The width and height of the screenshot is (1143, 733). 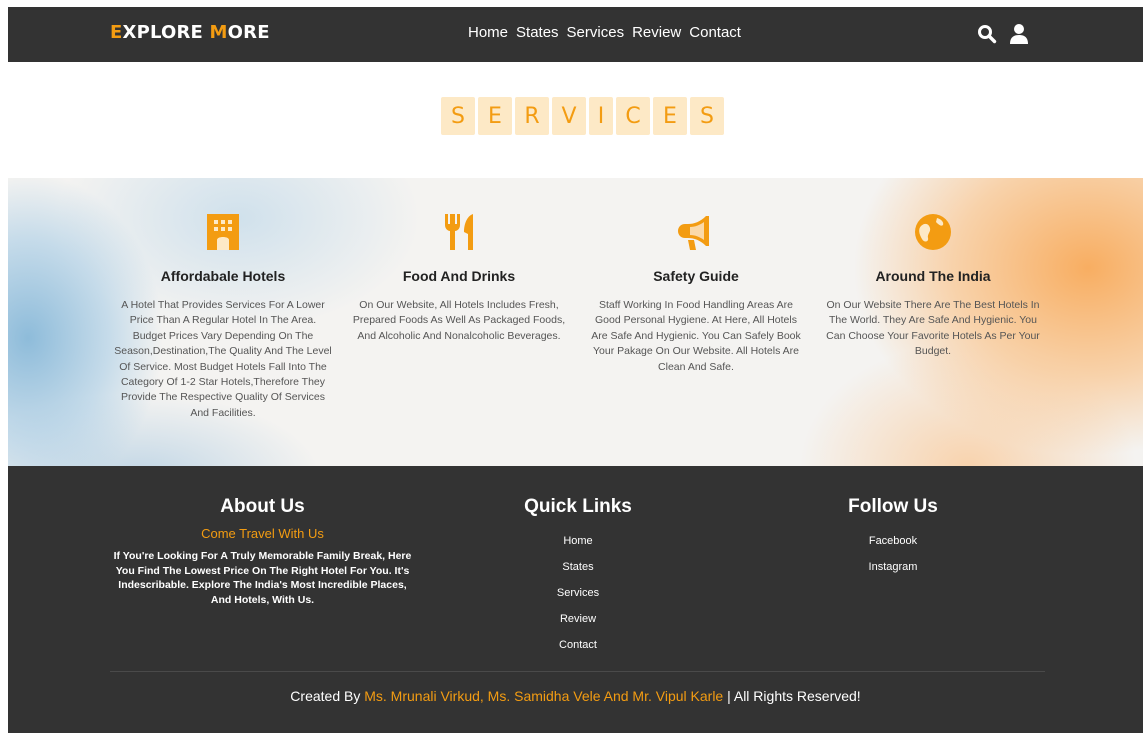 What do you see at coordinates (262, 533) in the screenshot?
I see `footer-about-subtitle: Come Travel With Us` at bounding box center [262, 533].